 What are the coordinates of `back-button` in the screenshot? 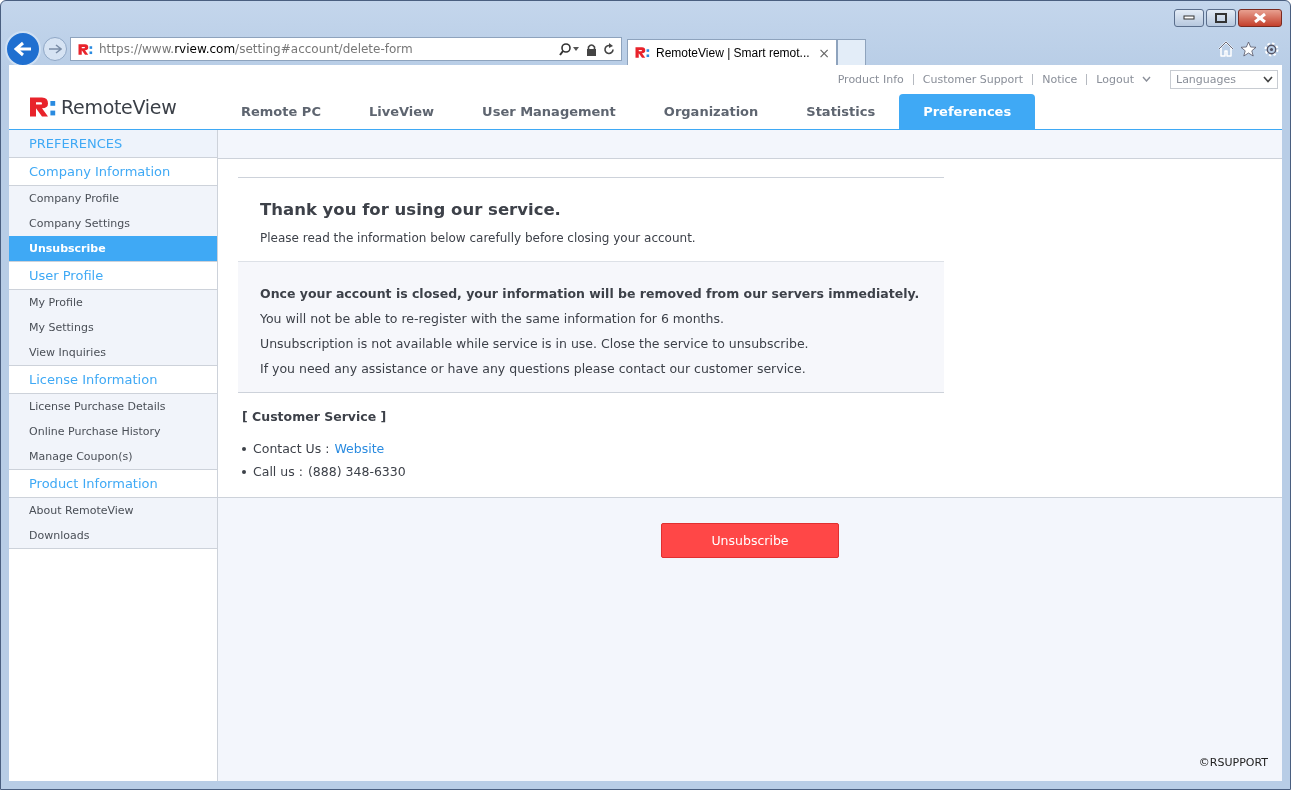 It's located at (23, 49).